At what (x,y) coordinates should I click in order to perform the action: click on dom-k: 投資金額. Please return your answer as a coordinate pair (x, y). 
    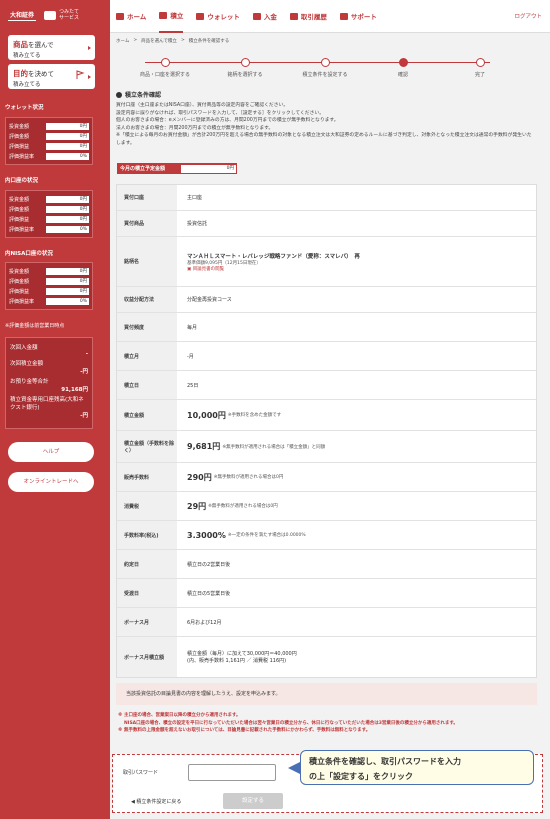
    Looking at the image, I should click on (19, 199).